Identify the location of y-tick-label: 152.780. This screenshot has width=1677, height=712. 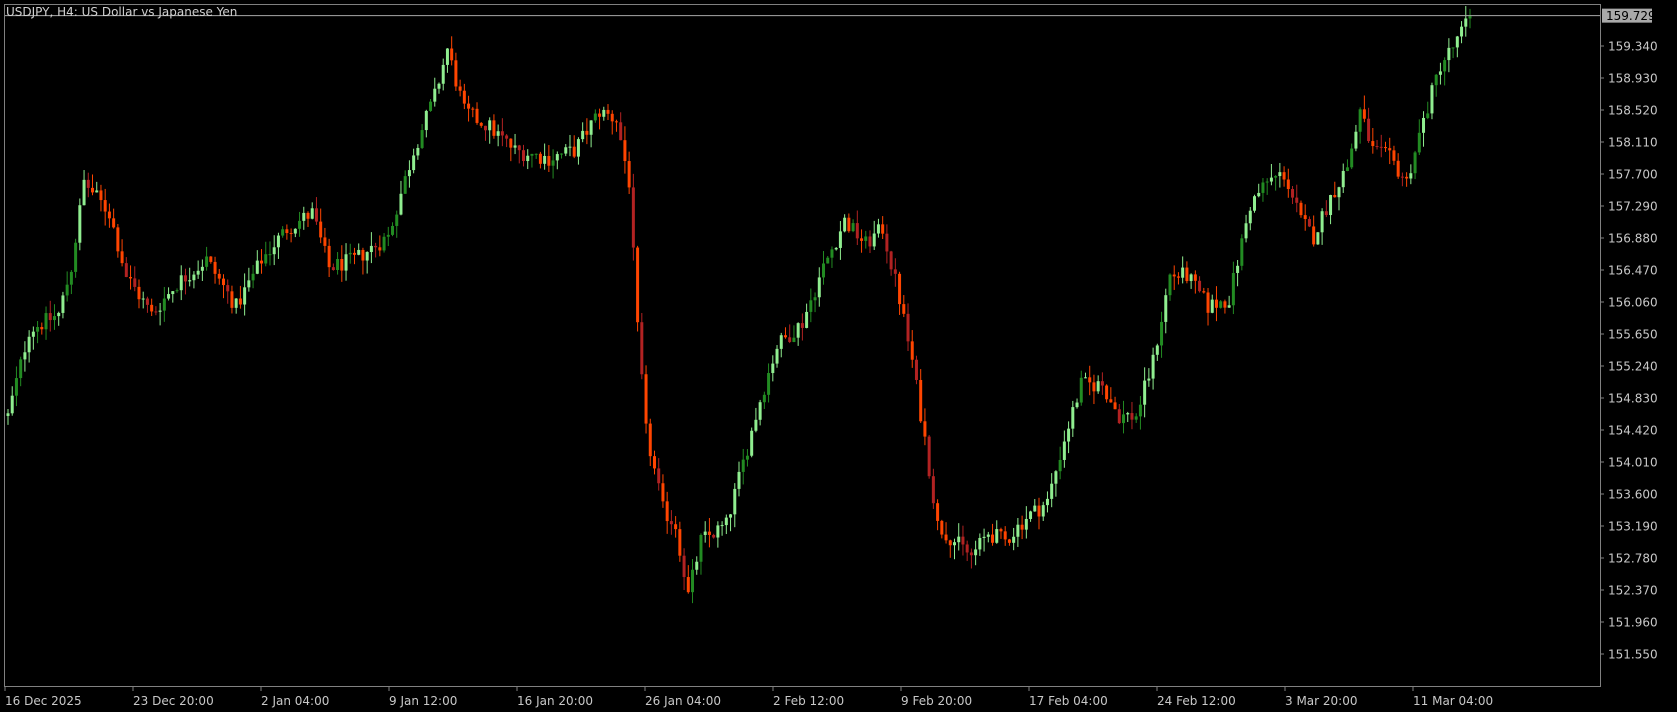
(1633, 559).